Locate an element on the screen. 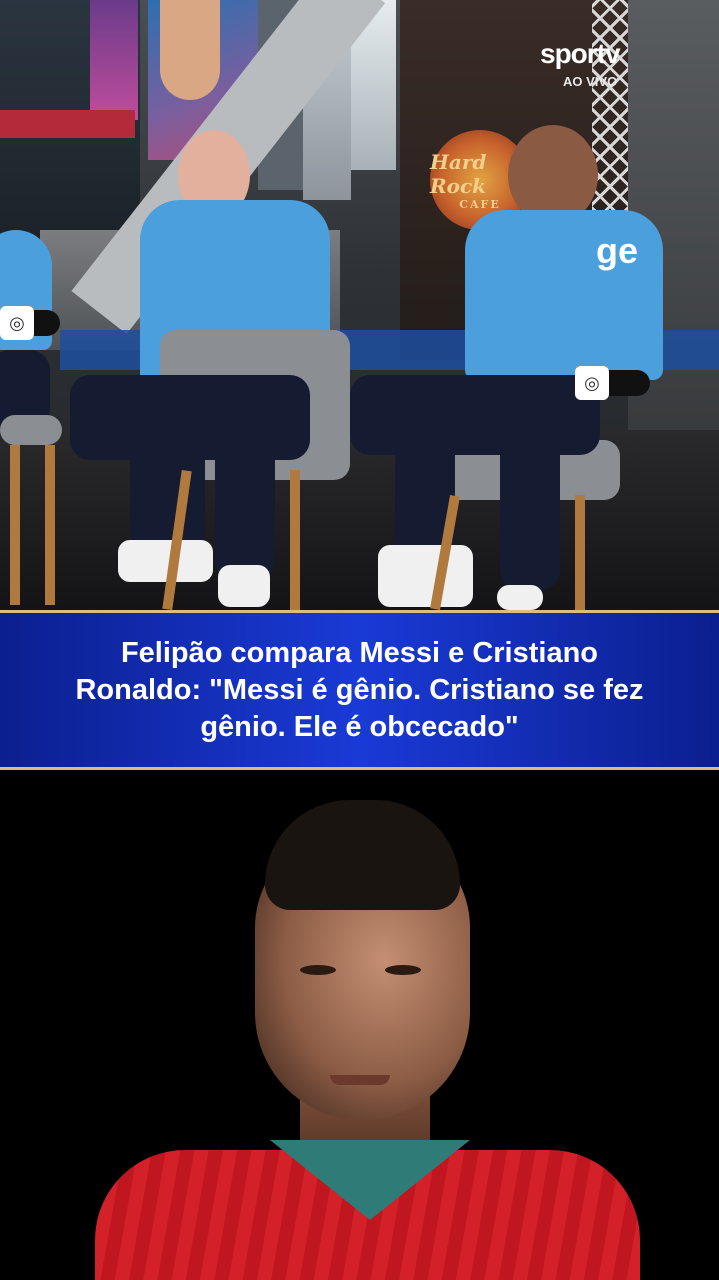 The image size is (719, 1280). stool-seat is located at coordinates (31, 430).